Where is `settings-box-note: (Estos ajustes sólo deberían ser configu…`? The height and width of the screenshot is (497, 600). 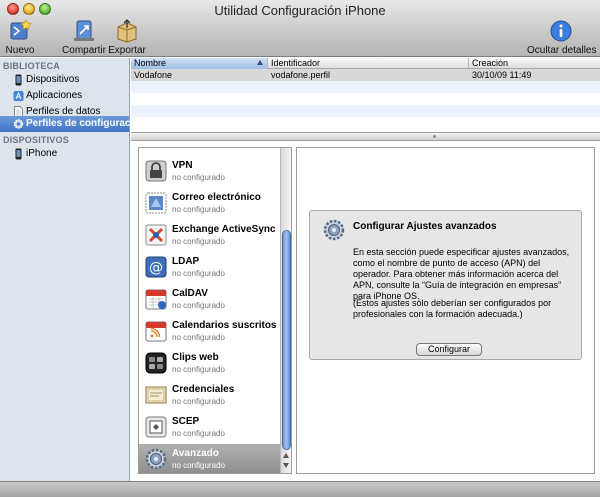 settings-box-note: (Estos ajustes sólo deberían ser configu… is located at coordinates (452, 308).